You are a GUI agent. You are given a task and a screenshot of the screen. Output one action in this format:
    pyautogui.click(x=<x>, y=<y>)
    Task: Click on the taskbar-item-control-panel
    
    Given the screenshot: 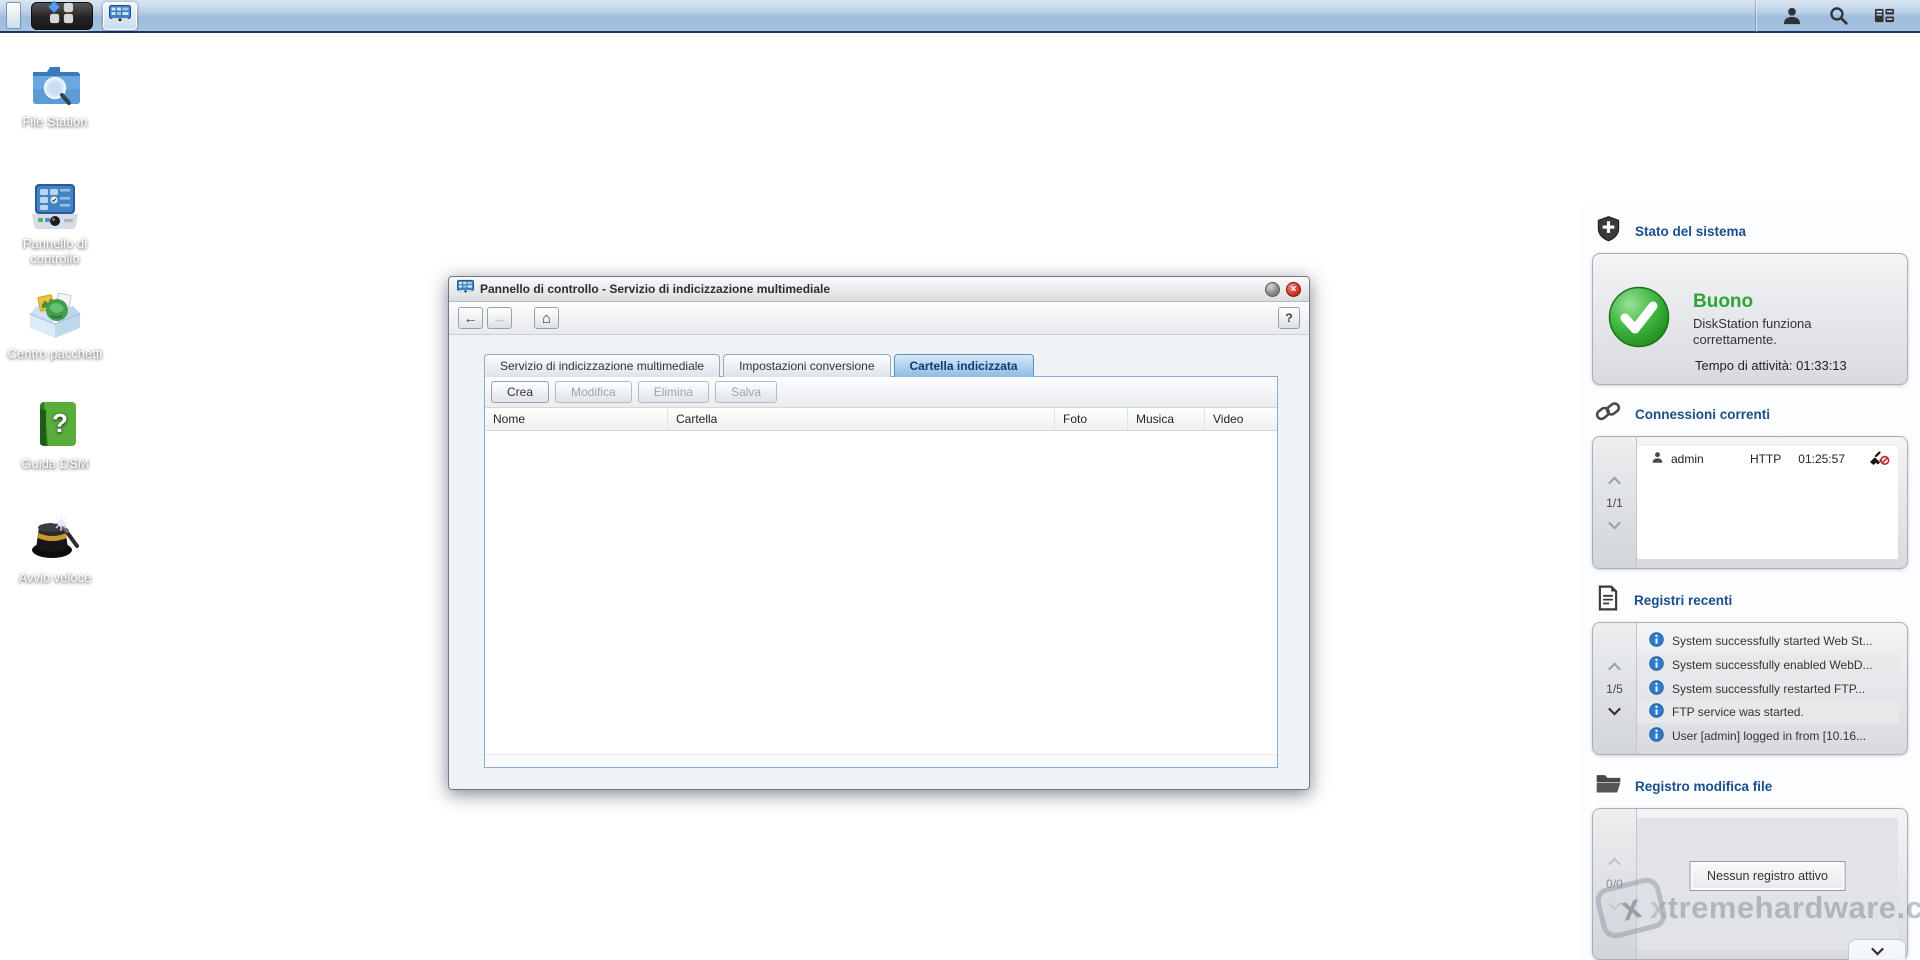 What is the action you would take?
    pyautogui.click(x=120, y=15)
    